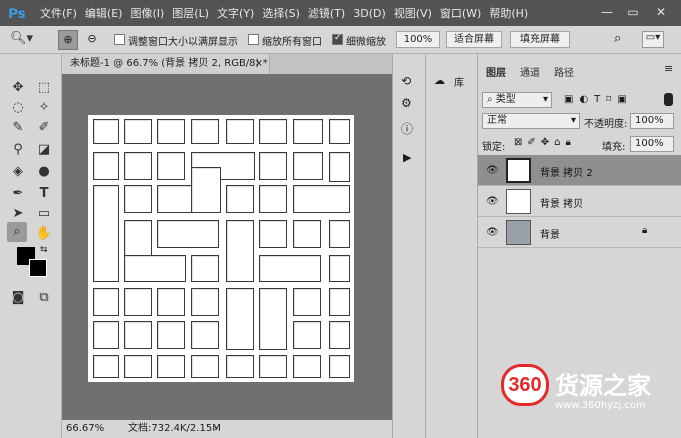  Describe the element at coordinates (92, 40) in the screenshot. I see `zoom-out-icon: ⊖` at that location.